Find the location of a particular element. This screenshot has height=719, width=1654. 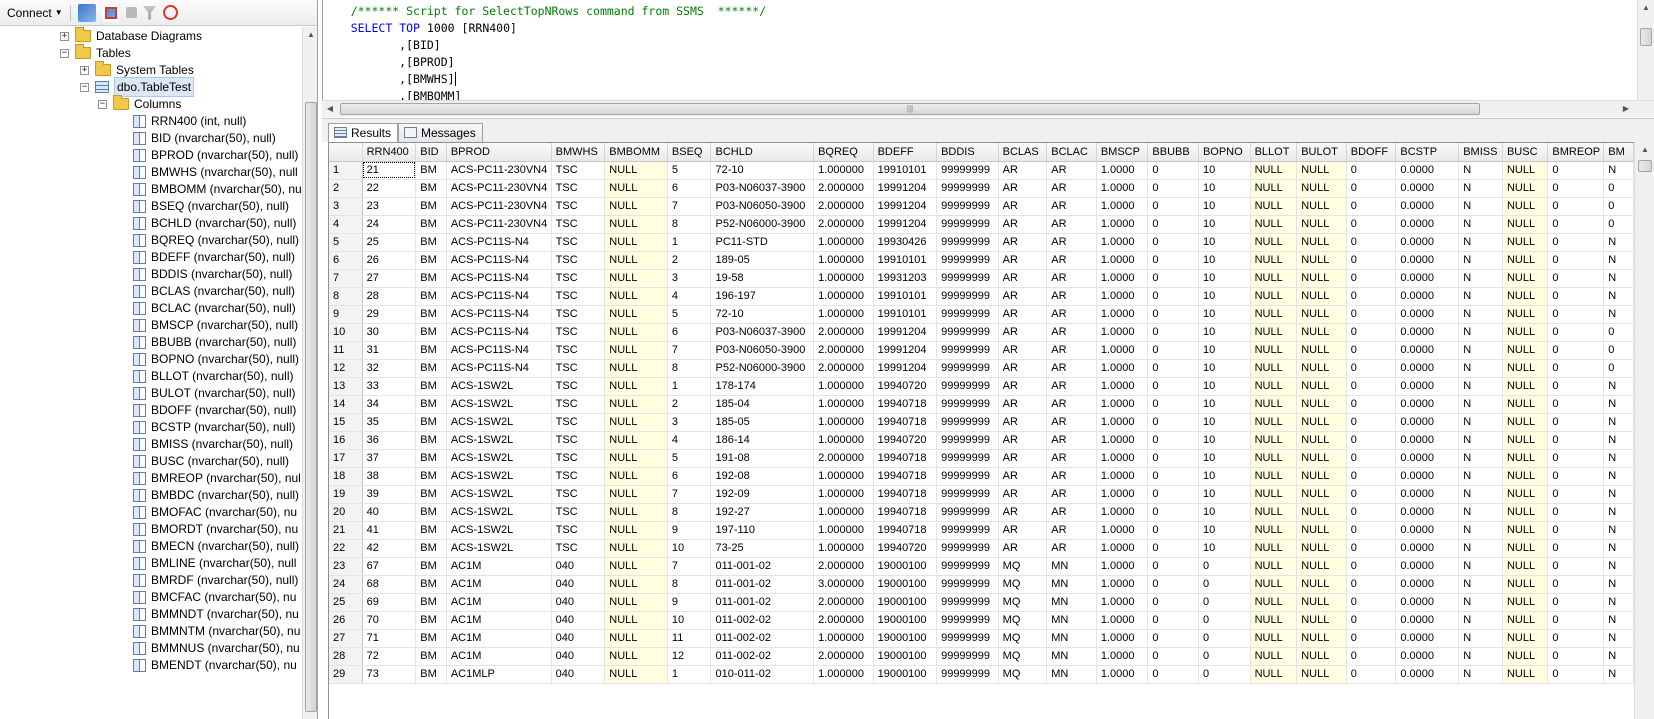

tree-node-column: BMOFAC (nvarchar(50), nu is located at coordinates (215, 512).